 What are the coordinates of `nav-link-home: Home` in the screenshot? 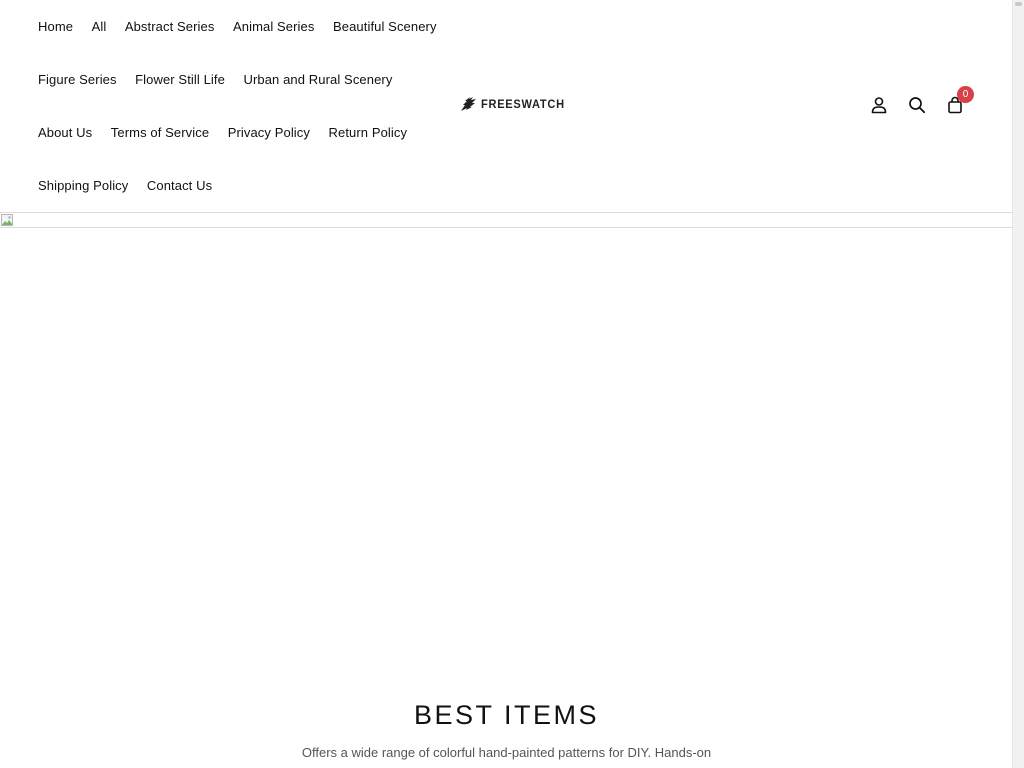 It's located at (55, 26).